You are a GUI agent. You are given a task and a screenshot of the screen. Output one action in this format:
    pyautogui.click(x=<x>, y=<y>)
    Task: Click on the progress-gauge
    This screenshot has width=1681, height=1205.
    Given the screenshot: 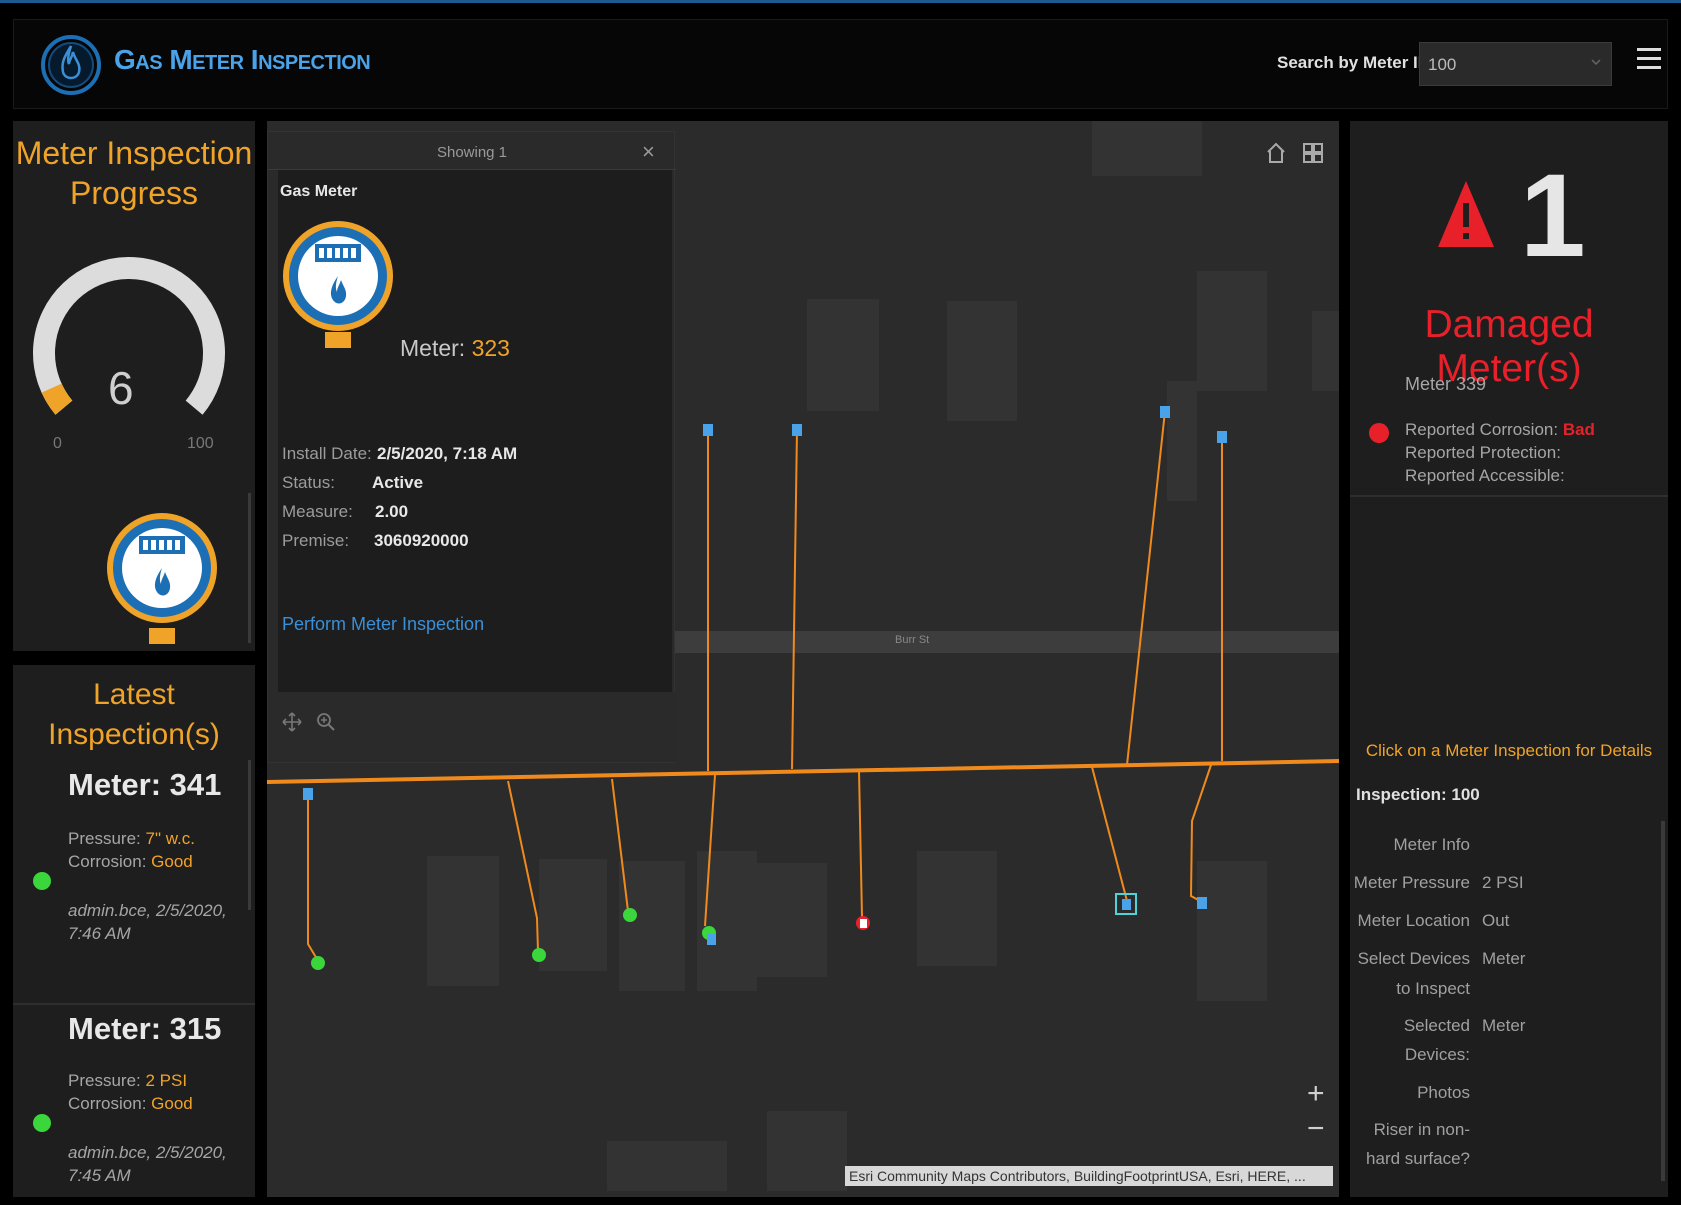 What is the action you would take?
    pyautogui.click(x=129, y=336)
    